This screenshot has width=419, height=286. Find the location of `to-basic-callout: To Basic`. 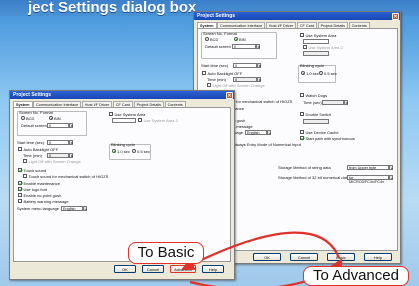

to-basic-callout: To Basic is located at coordinates (166, 253).